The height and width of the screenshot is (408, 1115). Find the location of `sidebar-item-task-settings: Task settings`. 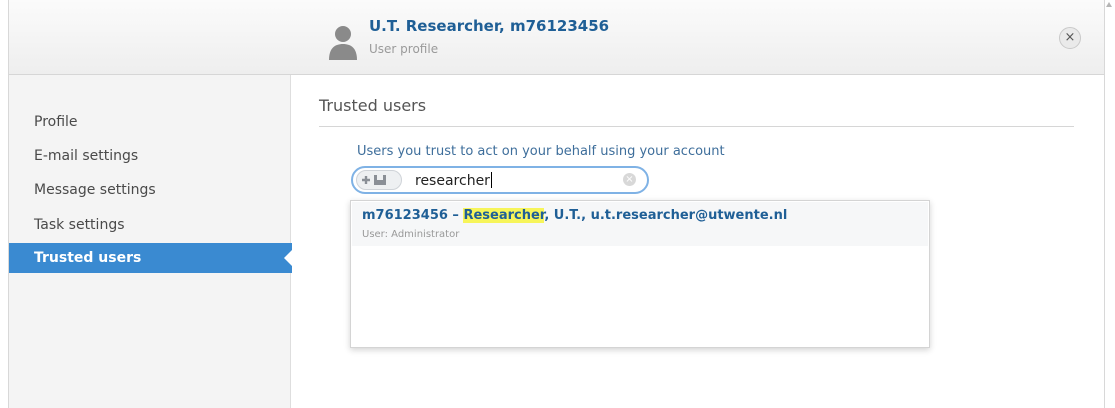

sidebar-item-task-settings: Task settings is located at coordinates (149, 225).